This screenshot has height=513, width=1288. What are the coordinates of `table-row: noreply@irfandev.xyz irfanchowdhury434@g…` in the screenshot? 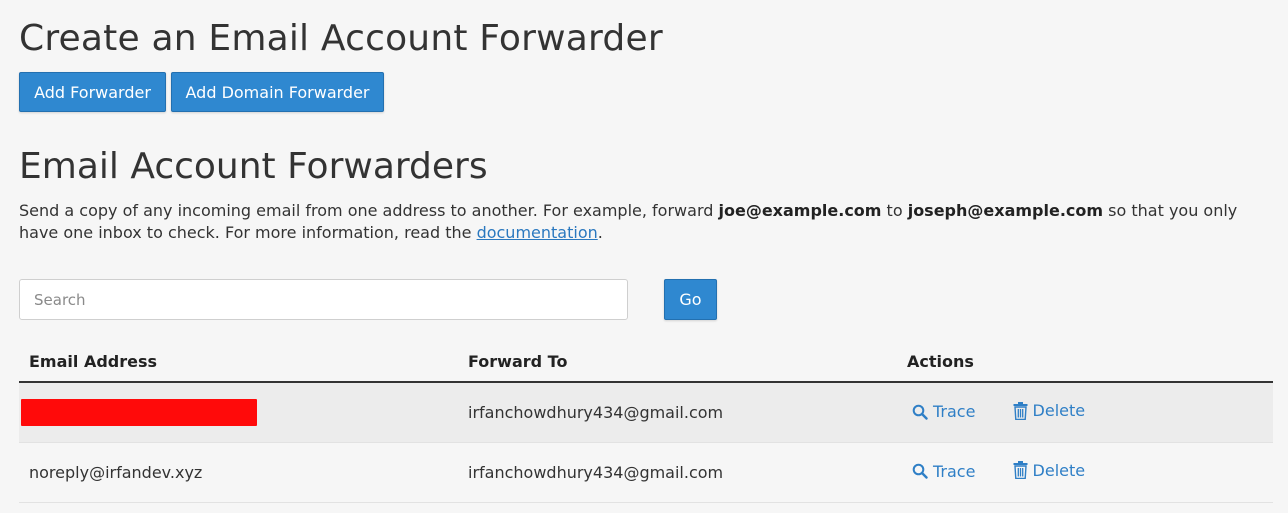 It's located at (646, 472).